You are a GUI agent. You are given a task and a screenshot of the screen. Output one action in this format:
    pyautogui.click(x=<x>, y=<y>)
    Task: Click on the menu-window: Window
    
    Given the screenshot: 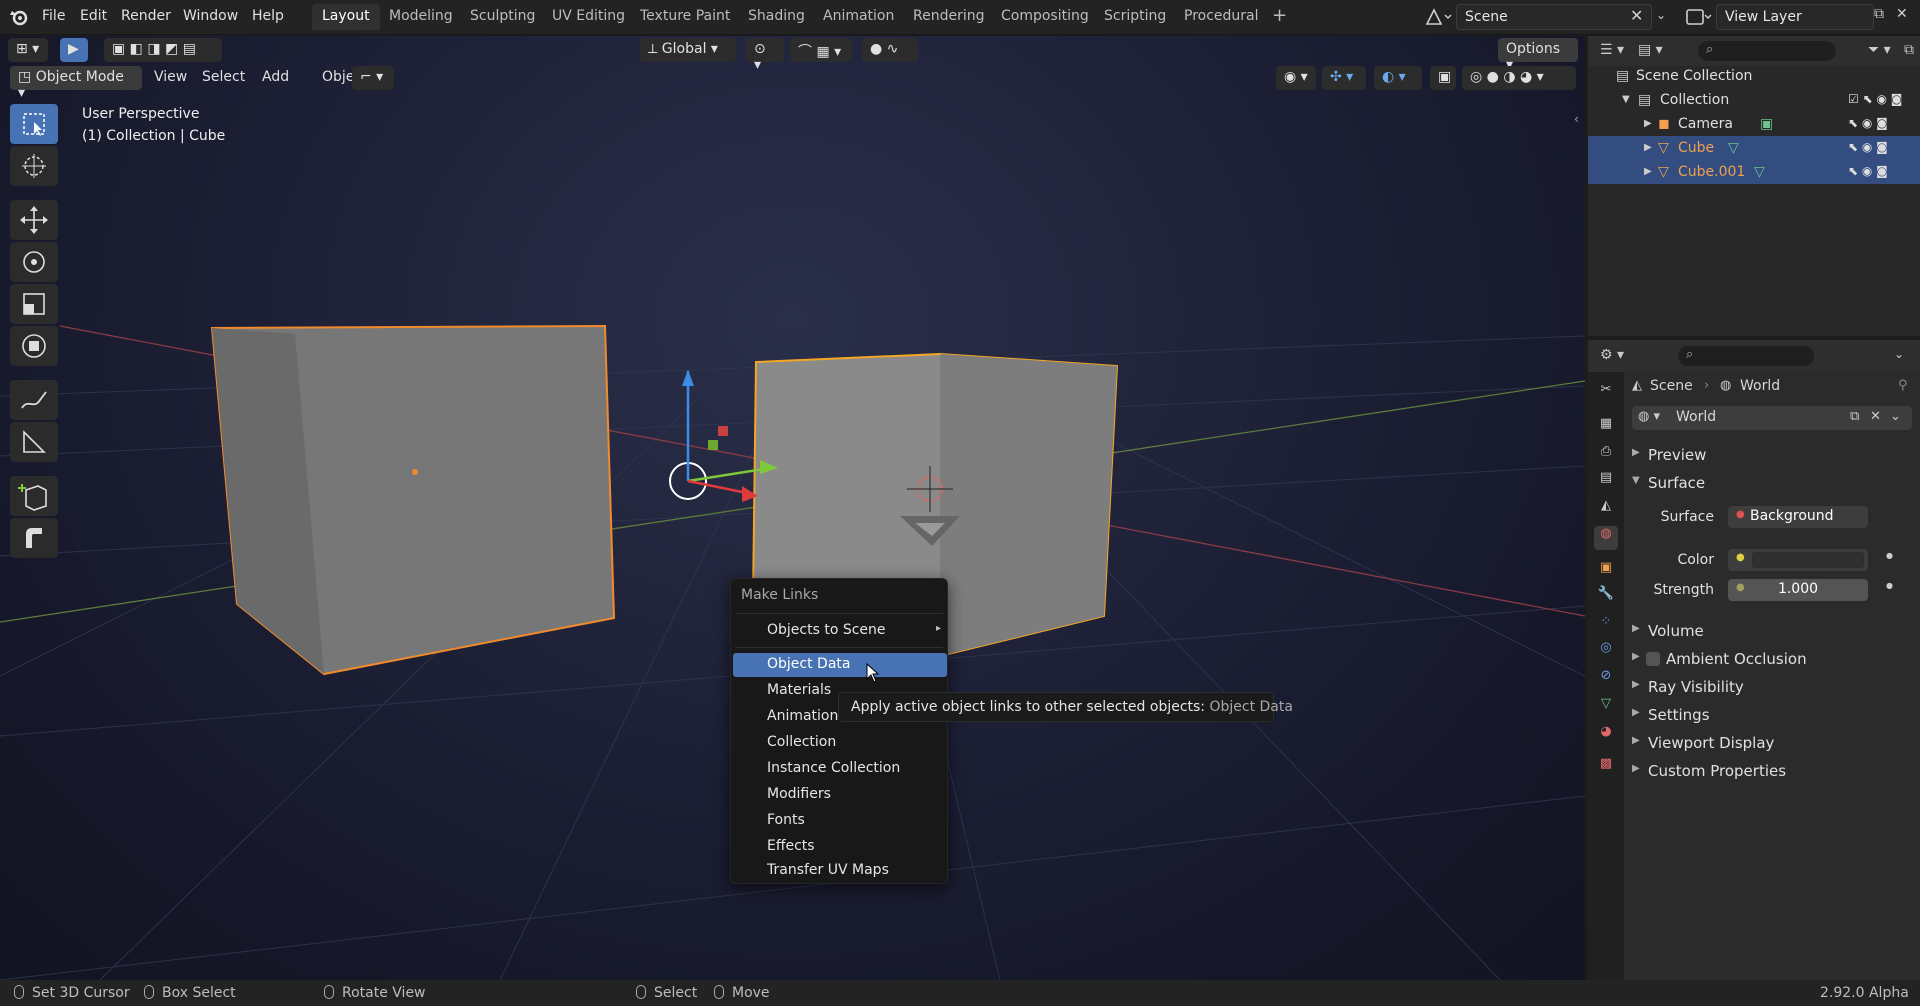 What is the action you would take?
    pyautogui.click(x=210, y=16)
    